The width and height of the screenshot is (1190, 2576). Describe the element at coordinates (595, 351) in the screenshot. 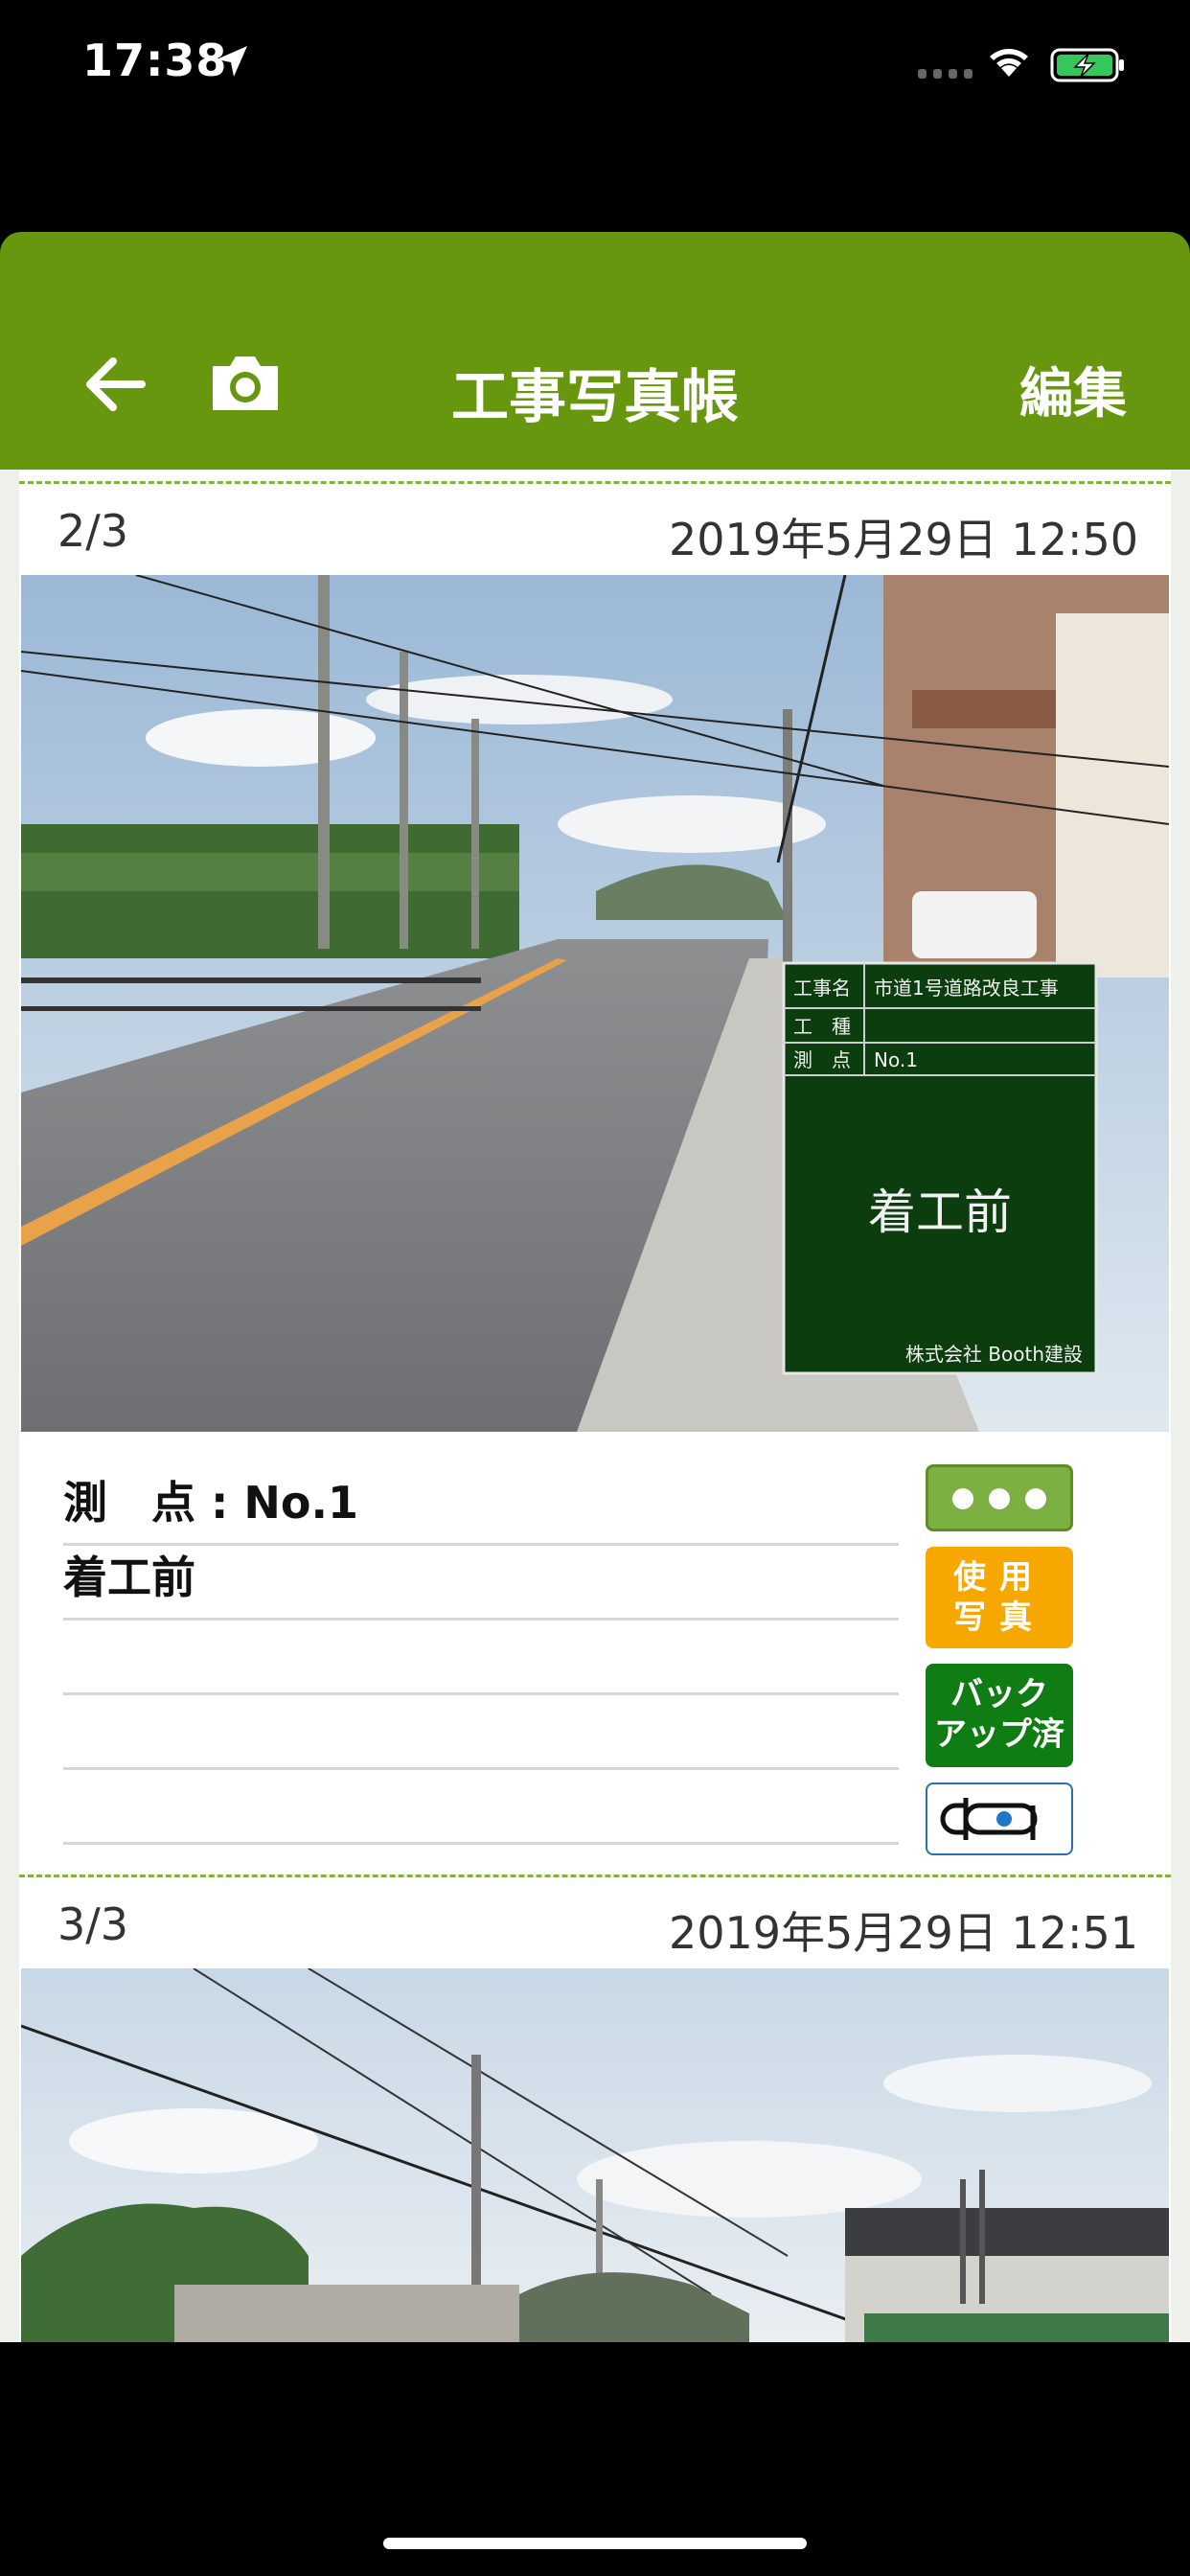

I see `app-header: 工事写真帳 編集` at that location.